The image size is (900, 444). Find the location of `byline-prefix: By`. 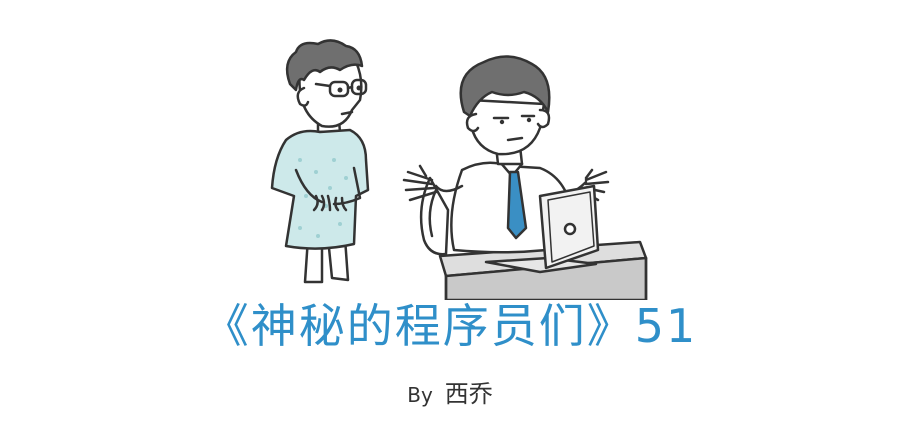

byline-prefix: By is located at coordinates (420, 395).